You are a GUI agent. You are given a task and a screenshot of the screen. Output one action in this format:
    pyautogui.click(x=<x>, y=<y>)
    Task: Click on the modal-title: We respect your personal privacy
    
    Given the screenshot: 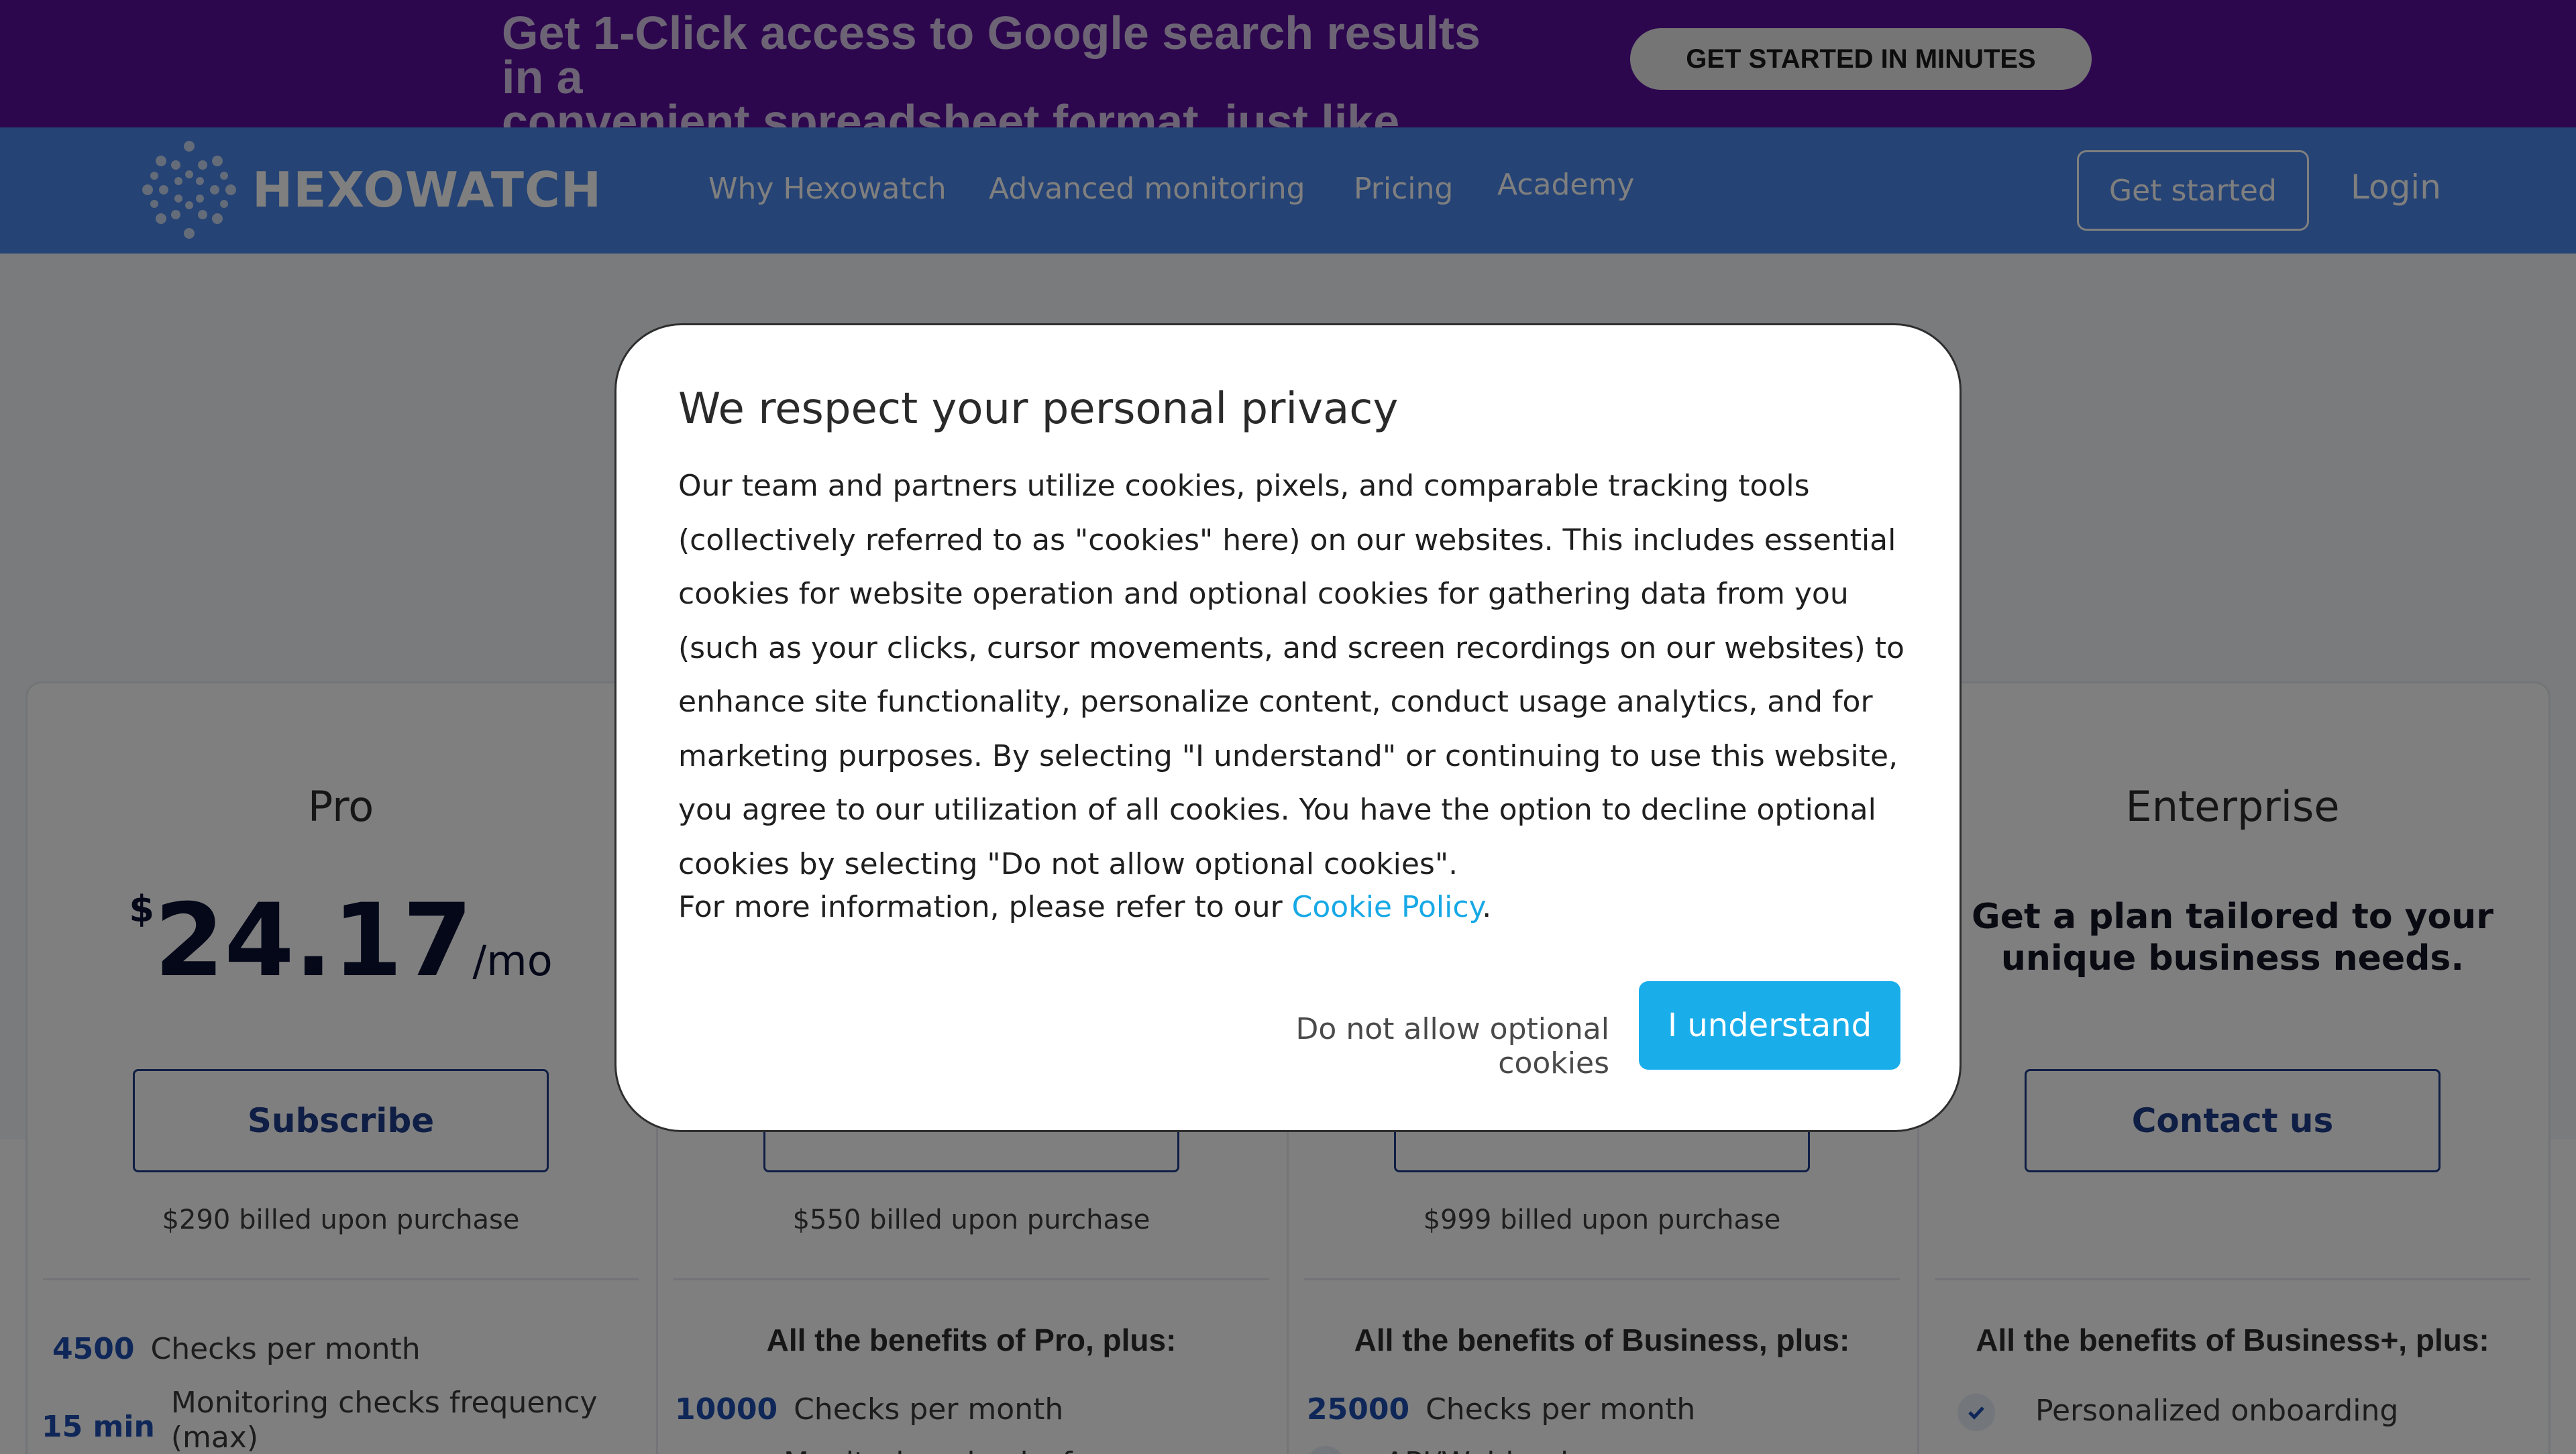 What is the action you would take?
    pyautogui.click(x=1038, y=409)
    